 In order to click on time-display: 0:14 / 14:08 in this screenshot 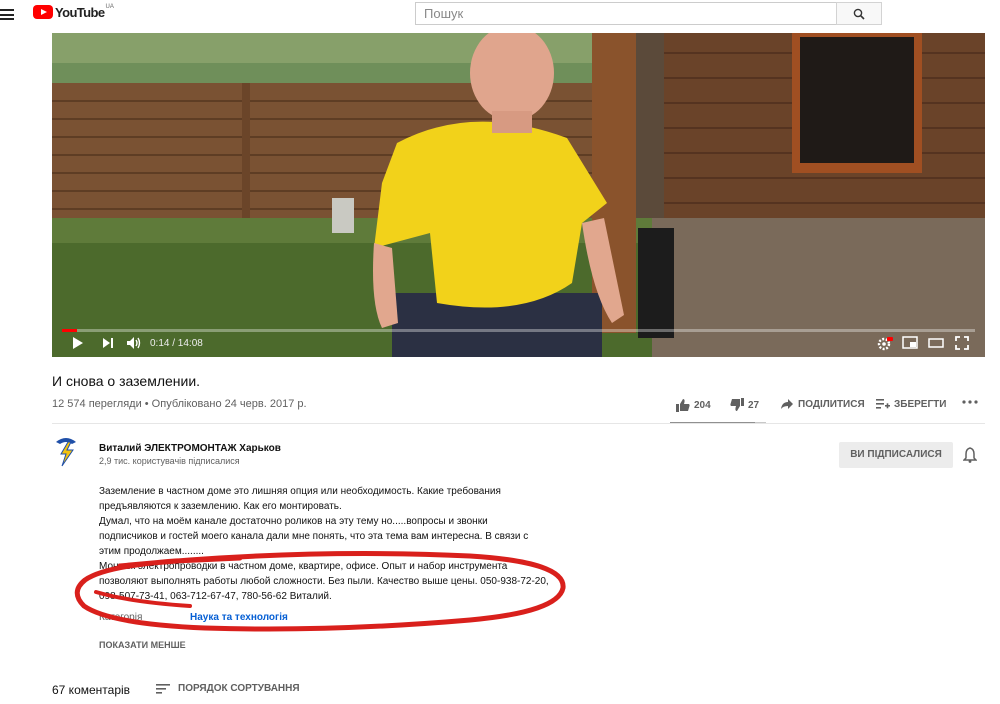, I will do `click(176, 343)`.